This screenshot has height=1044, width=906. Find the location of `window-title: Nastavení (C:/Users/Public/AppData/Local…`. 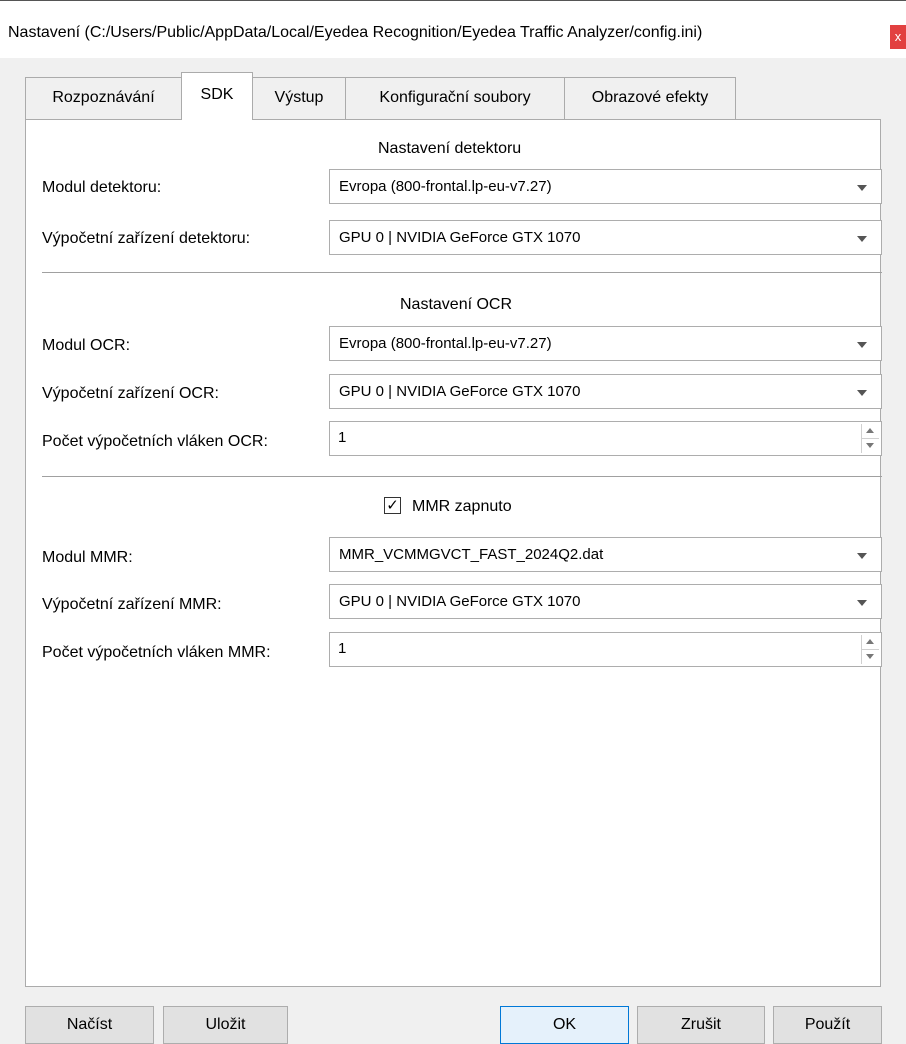

window-title: Nastavení (C:/Users/Public/AppData/Local… is located at coordinates (355, 32).